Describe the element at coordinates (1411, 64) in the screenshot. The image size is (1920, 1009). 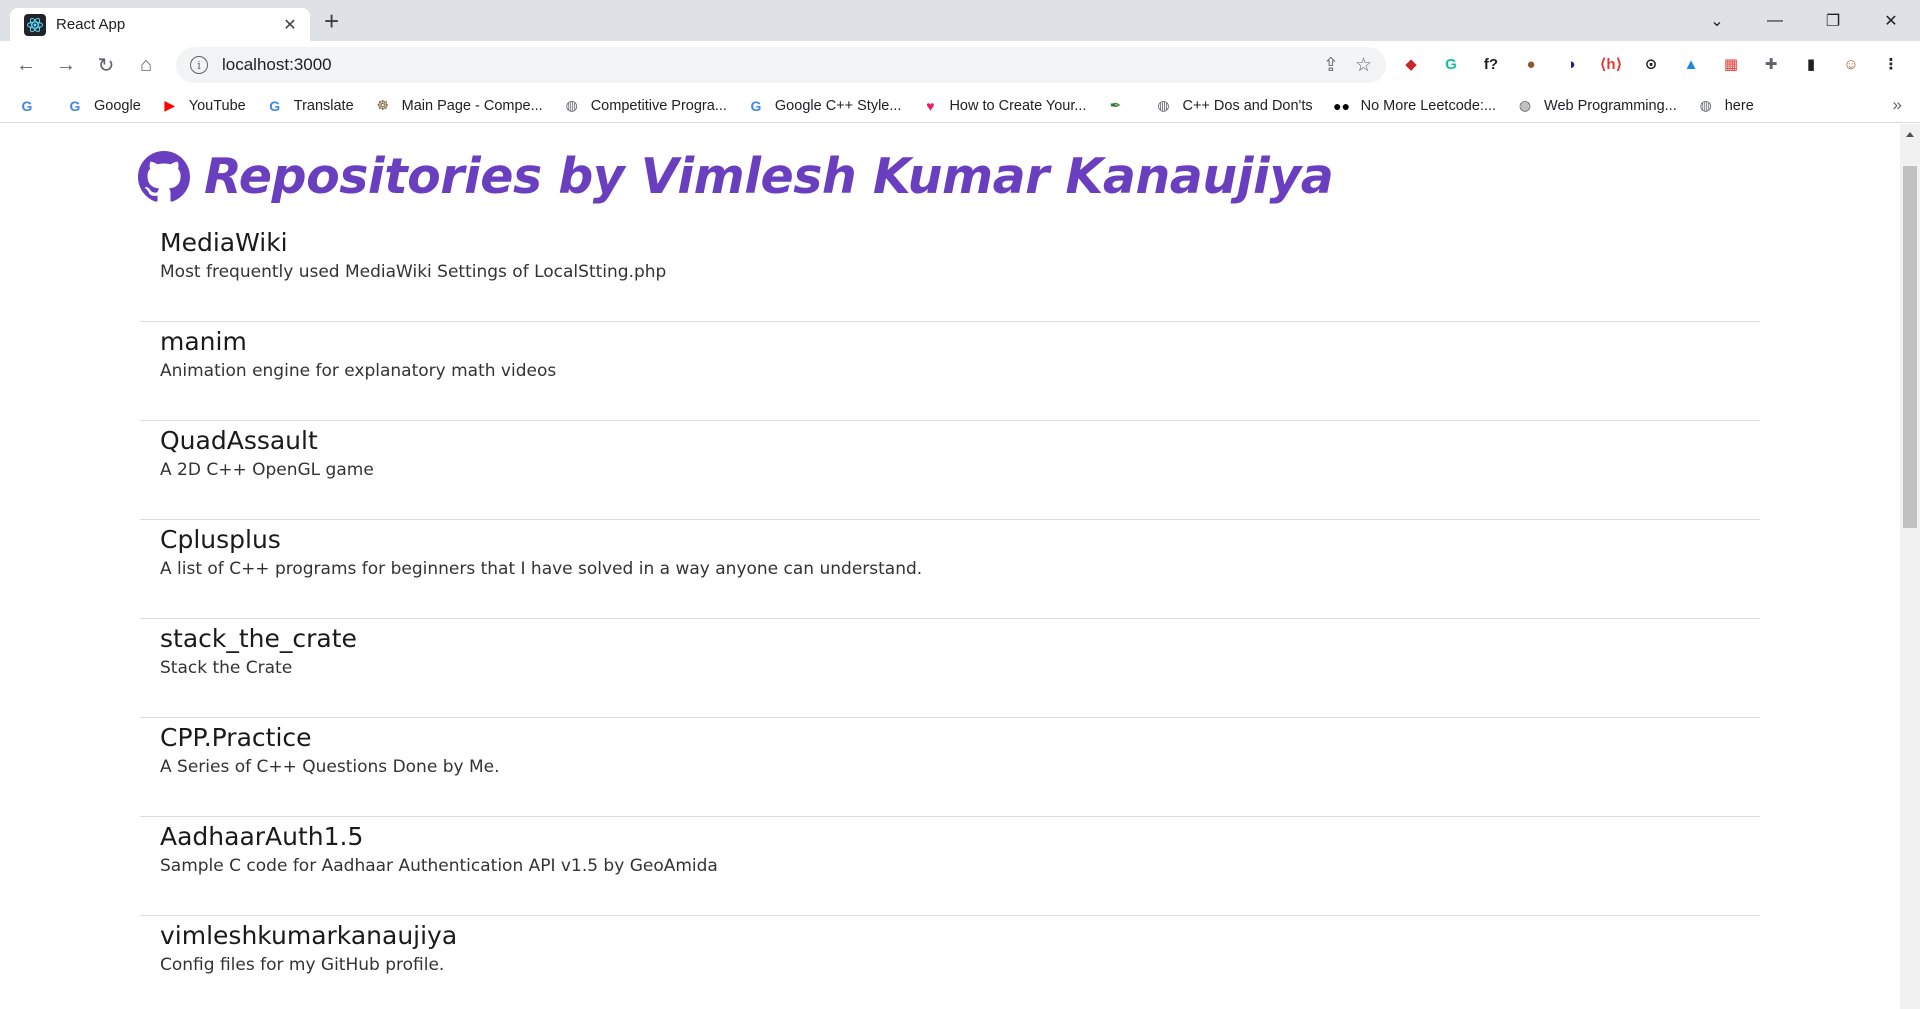
I see `ext-icon: ◆` at that location.